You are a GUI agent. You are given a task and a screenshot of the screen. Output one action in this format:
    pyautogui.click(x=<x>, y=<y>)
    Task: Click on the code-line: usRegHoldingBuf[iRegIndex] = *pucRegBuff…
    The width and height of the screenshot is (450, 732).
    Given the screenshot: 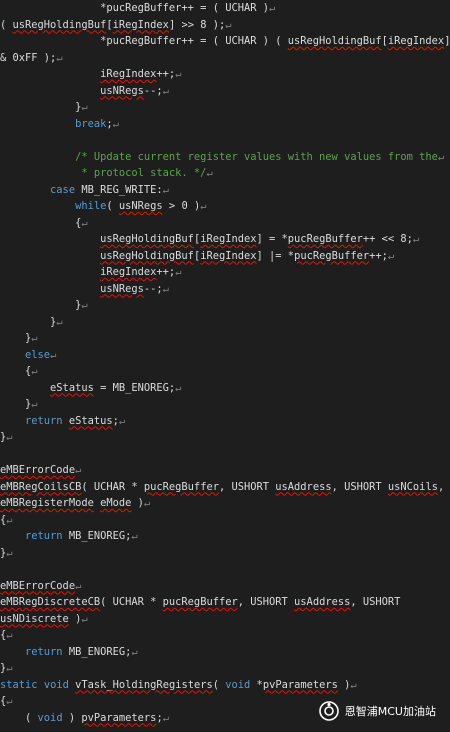 What is the action you would take?
    pyautogui.click(x=209, y=239)
    